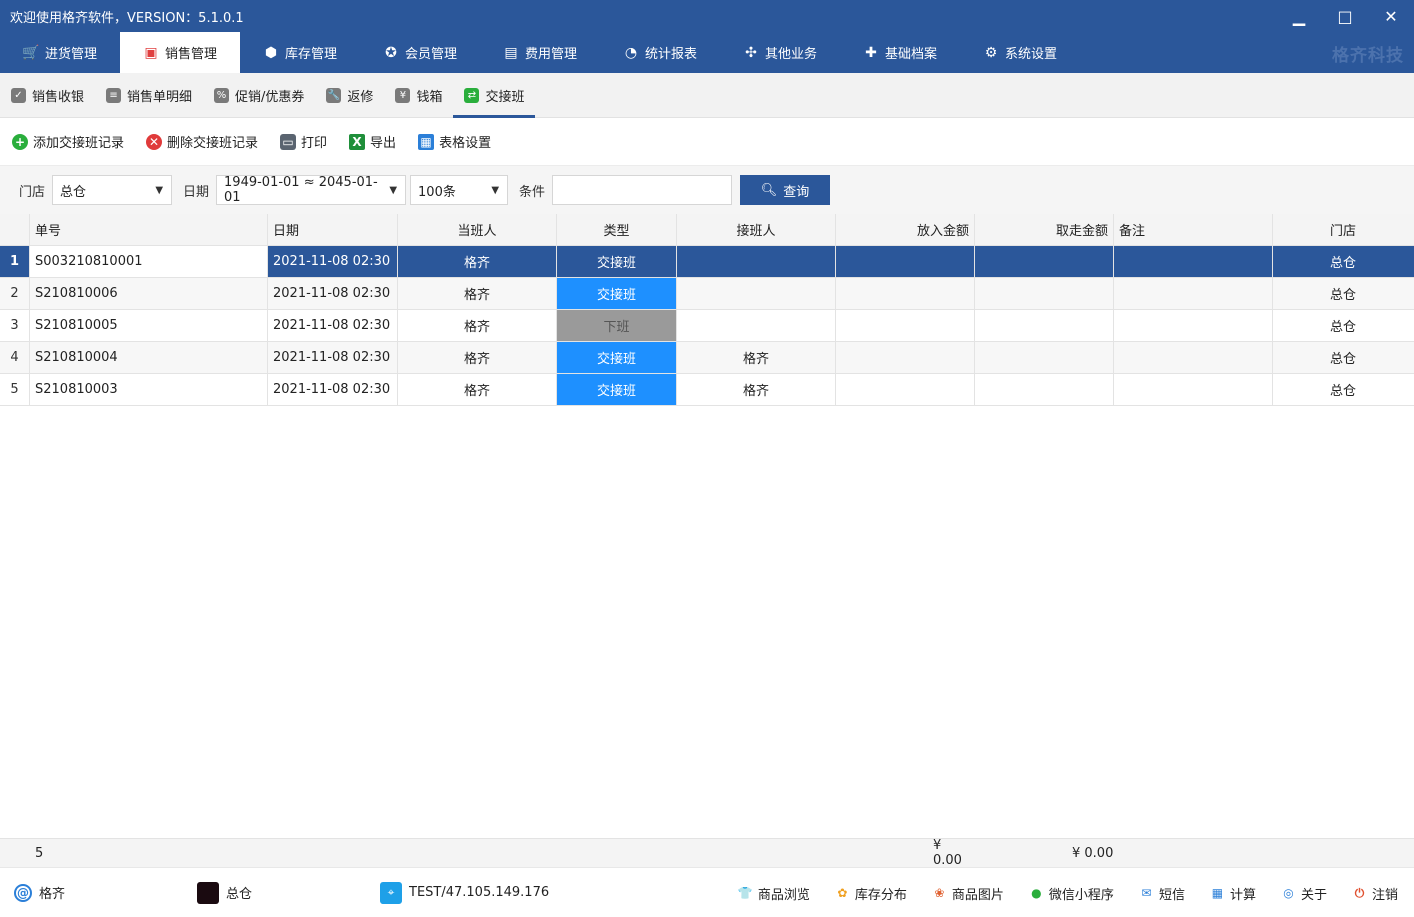 The height and width of the screenshot is (917, 1414). I want to click on row-number: 4, so click(15, 357).